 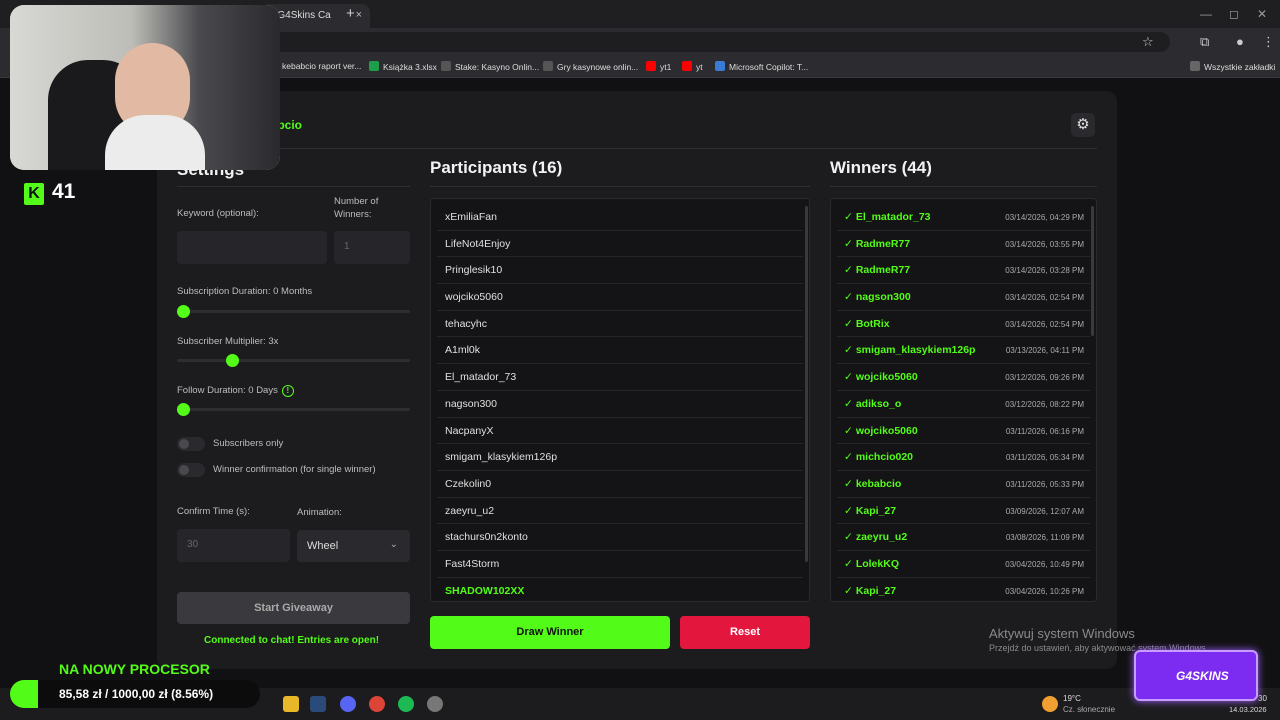 What do you see at coordinates (1268, 42) in the screenshot?
I see `menu-icon: ⋮` at bounding box center [1268, 42].